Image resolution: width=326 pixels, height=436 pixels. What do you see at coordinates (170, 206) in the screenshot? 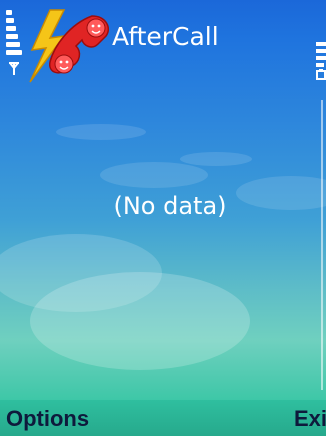
I see `empty-state-message: (No data)` at bounding box center [170, 206].